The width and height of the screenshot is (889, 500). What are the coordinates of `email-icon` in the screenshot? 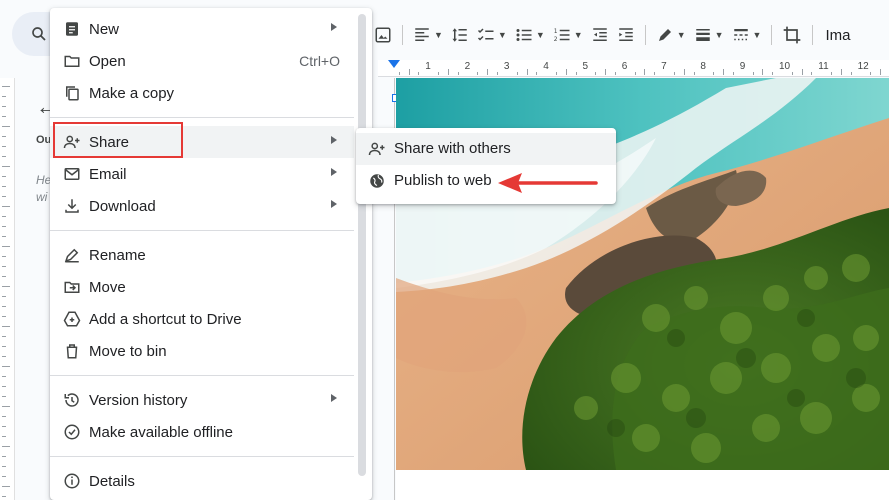 It's located at (72, 174).